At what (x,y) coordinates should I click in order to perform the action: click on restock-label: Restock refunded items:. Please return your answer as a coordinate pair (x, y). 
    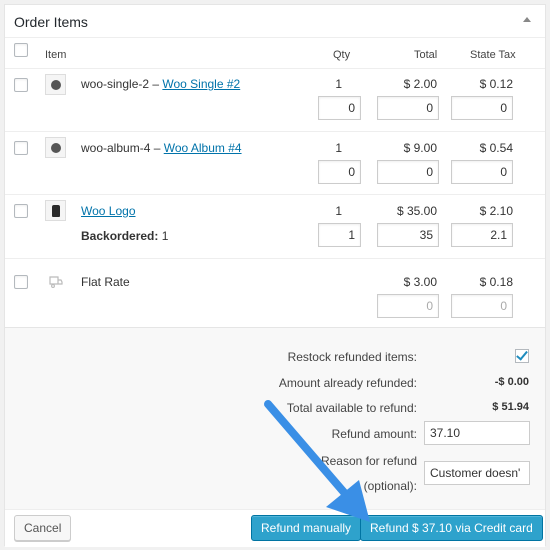
    Looking at the image, I should click on (352, 357).